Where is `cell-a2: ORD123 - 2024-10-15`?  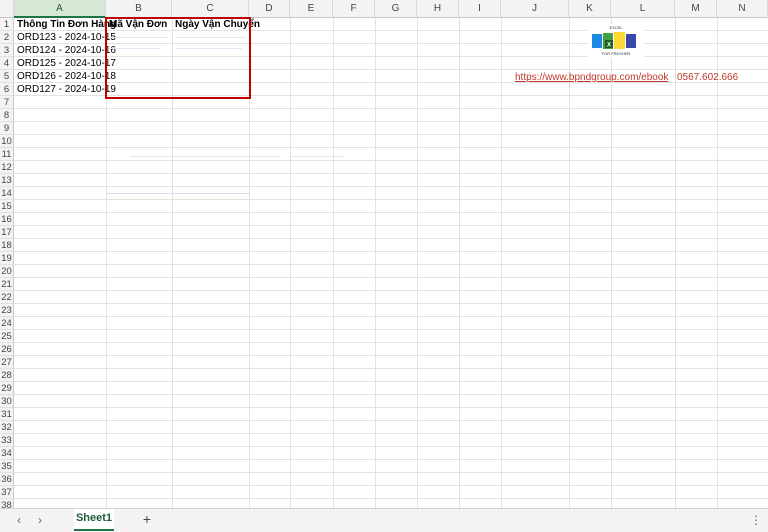 cell-a2: ORD123 - 2024-10-15 is located at coordinates (65, 37).